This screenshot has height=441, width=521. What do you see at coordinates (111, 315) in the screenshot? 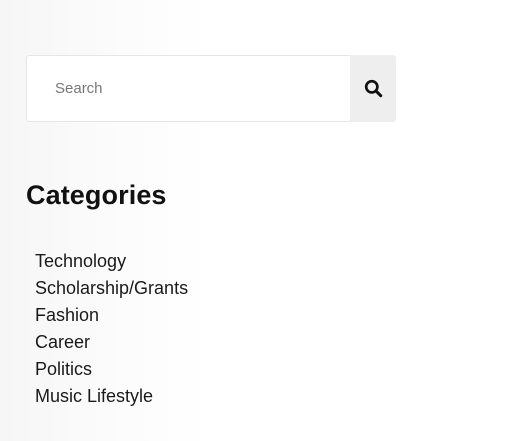
I see `category-item: Fashion` at bounding box center [111, 315].